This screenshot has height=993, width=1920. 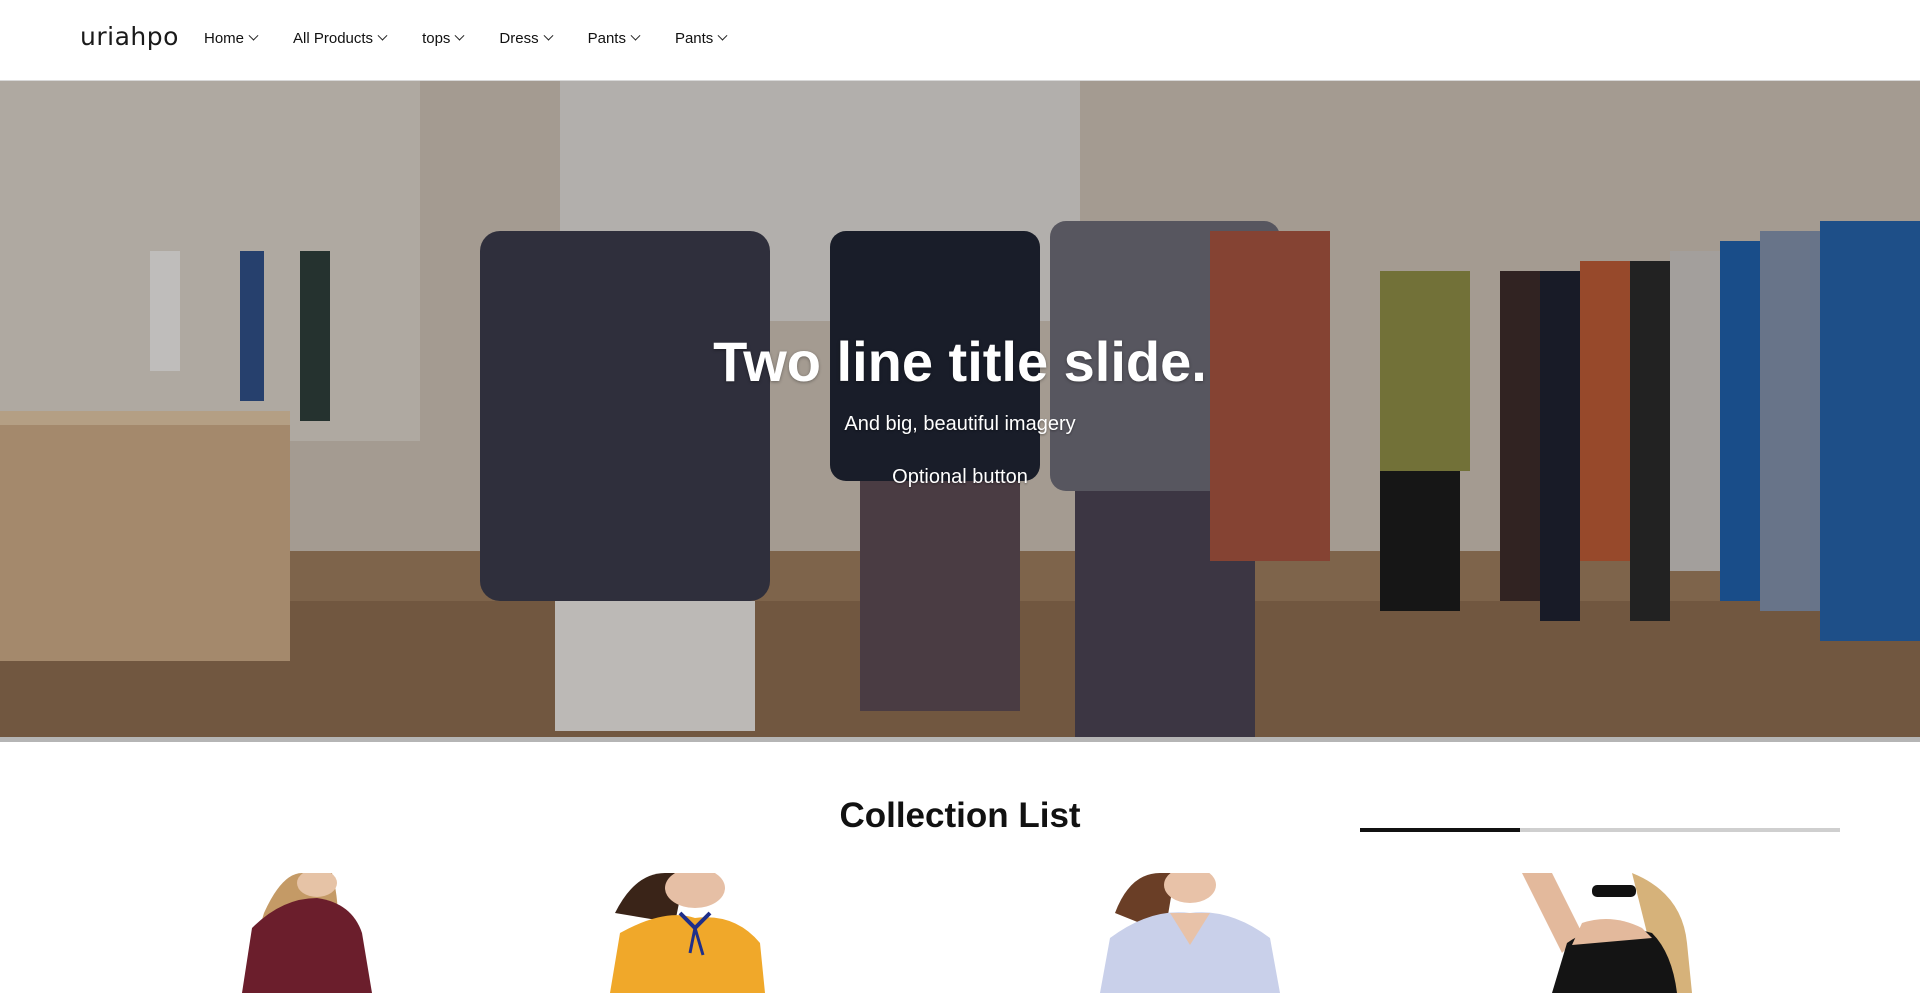 I want to click on nav-item-all-products: All Products, so click(x=340, y=38).